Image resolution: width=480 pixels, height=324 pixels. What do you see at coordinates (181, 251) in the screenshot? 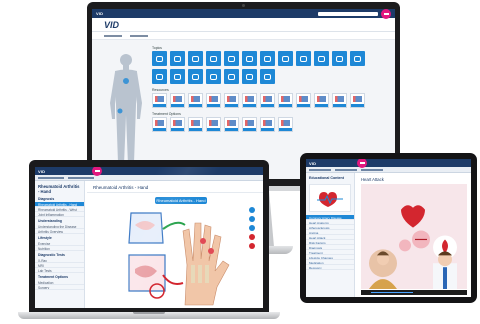
I see `hand-anatomy-illustration: Rheumatoid Arthritis - Hand` at bounding box center [181, 251].